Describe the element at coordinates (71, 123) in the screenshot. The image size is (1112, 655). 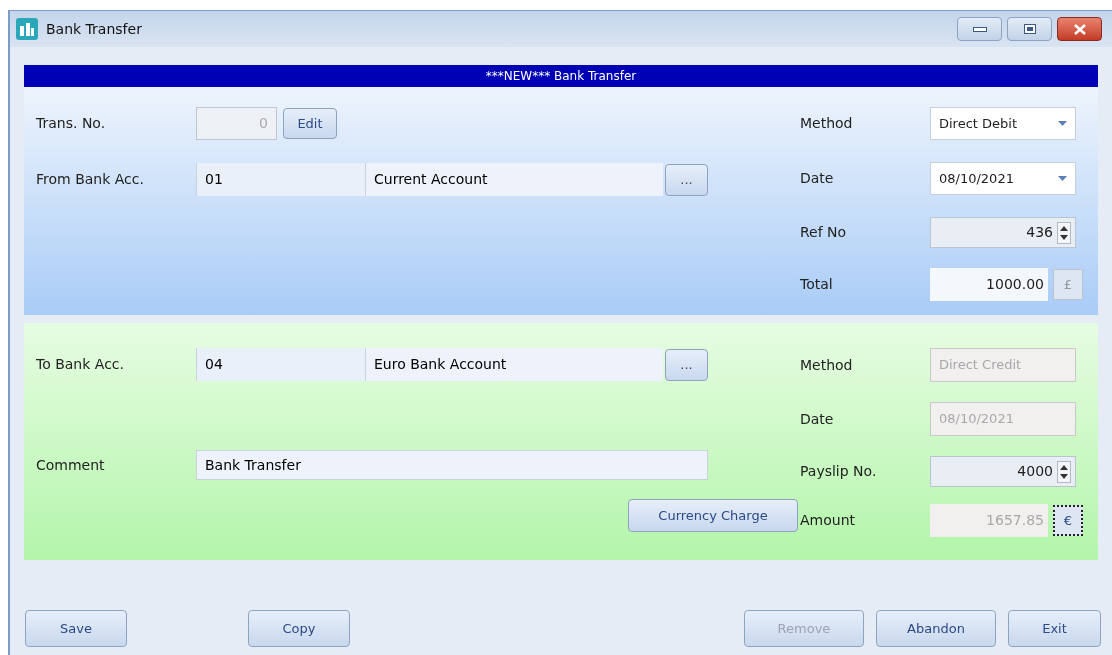
I see `field-label: Trans. No.` at that location.